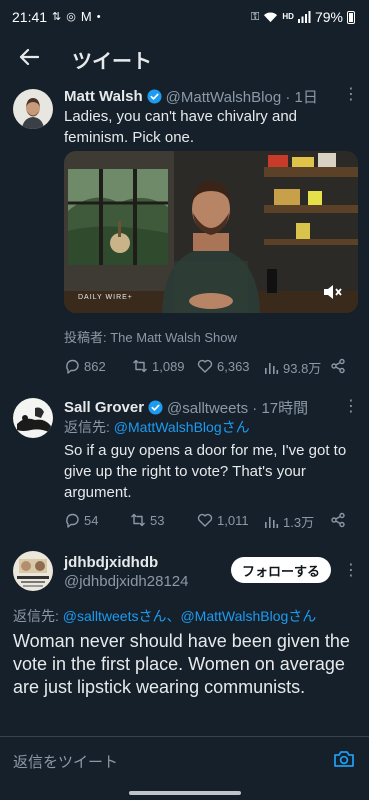 This screenshot has width=369, height=800. What do you see at coordinates (126, 581) in the screenshot?
I see `author-handle: @jdhbdjxidh28124` at bounding box center [126, 581].